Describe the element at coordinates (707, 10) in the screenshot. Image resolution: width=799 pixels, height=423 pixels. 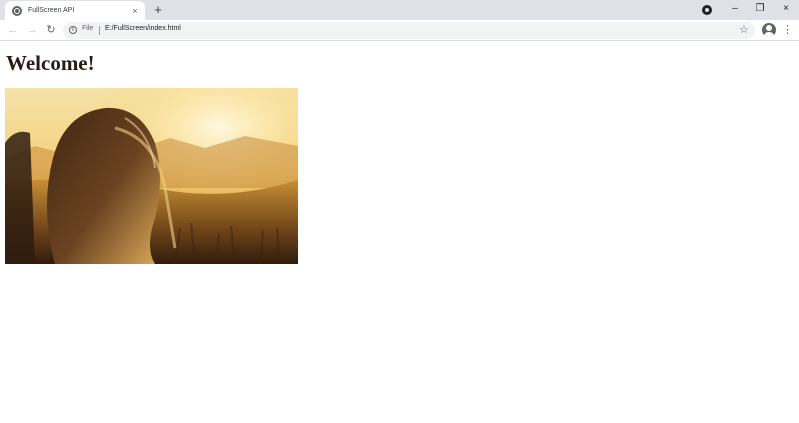
I see `extension-icon` at that location.